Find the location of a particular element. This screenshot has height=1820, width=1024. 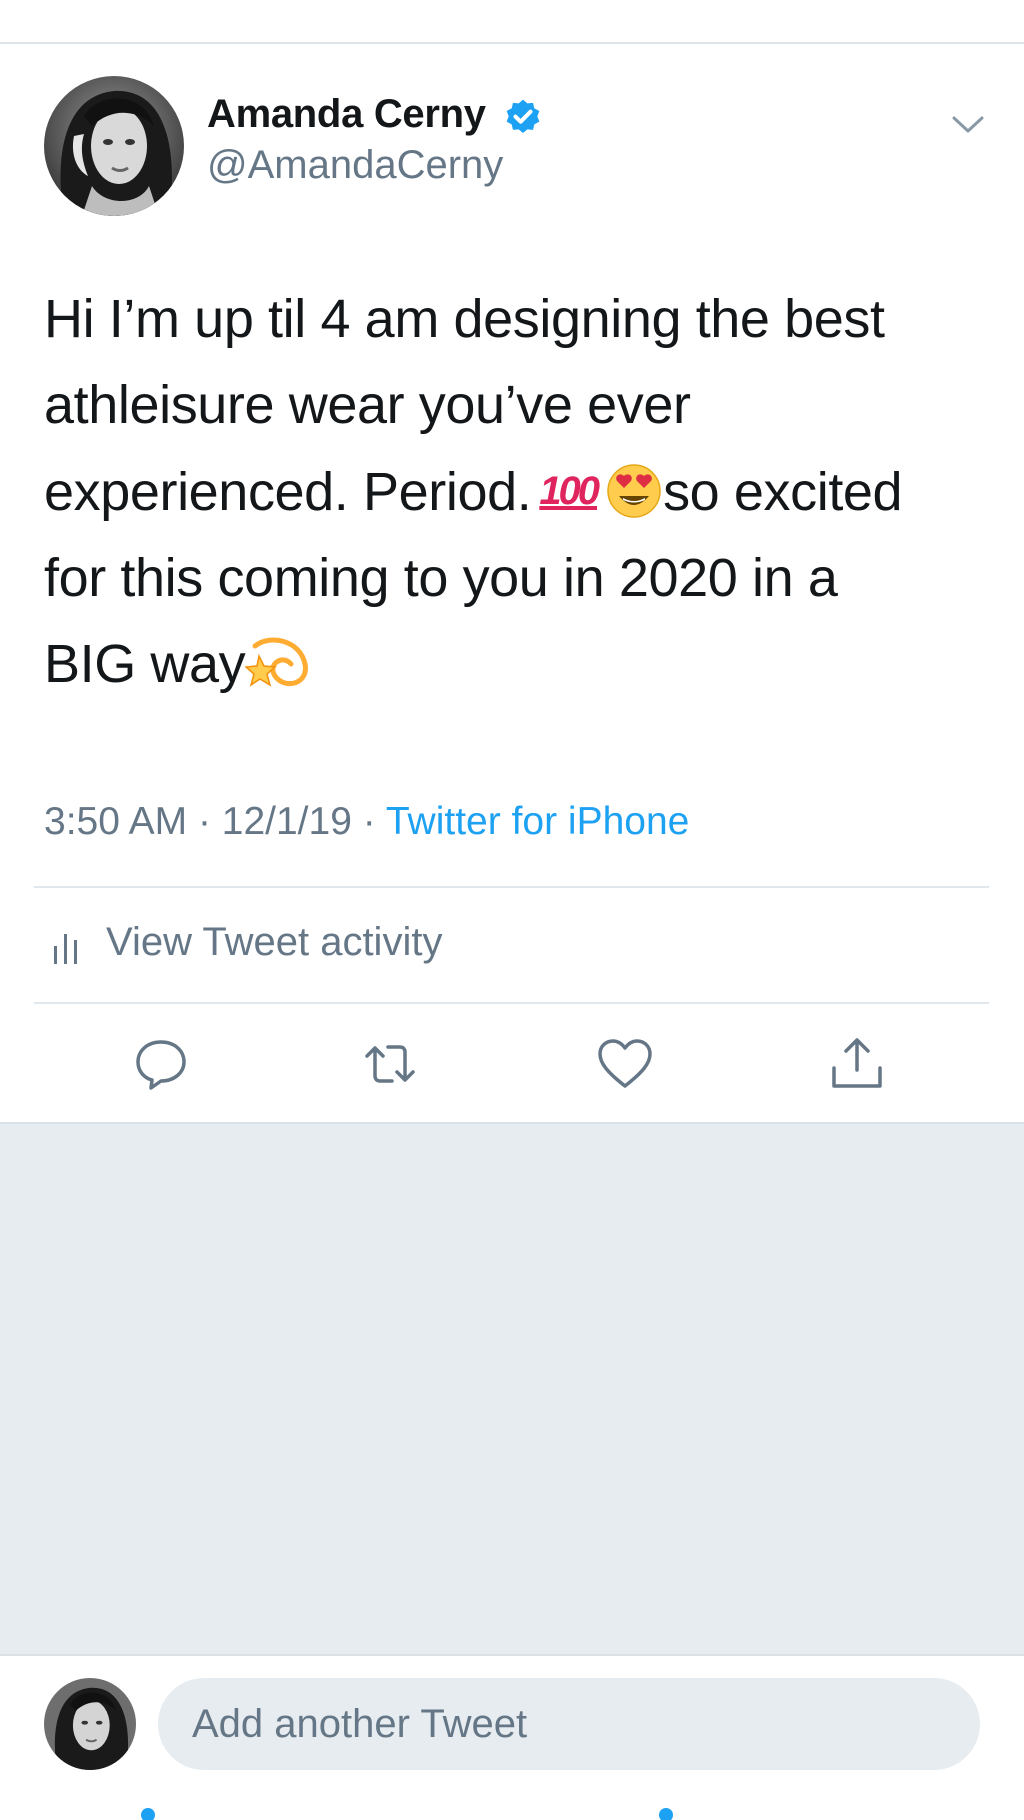

tweet-text-line: athleisure wear you’ve ever is located at coordinates (367, 405).